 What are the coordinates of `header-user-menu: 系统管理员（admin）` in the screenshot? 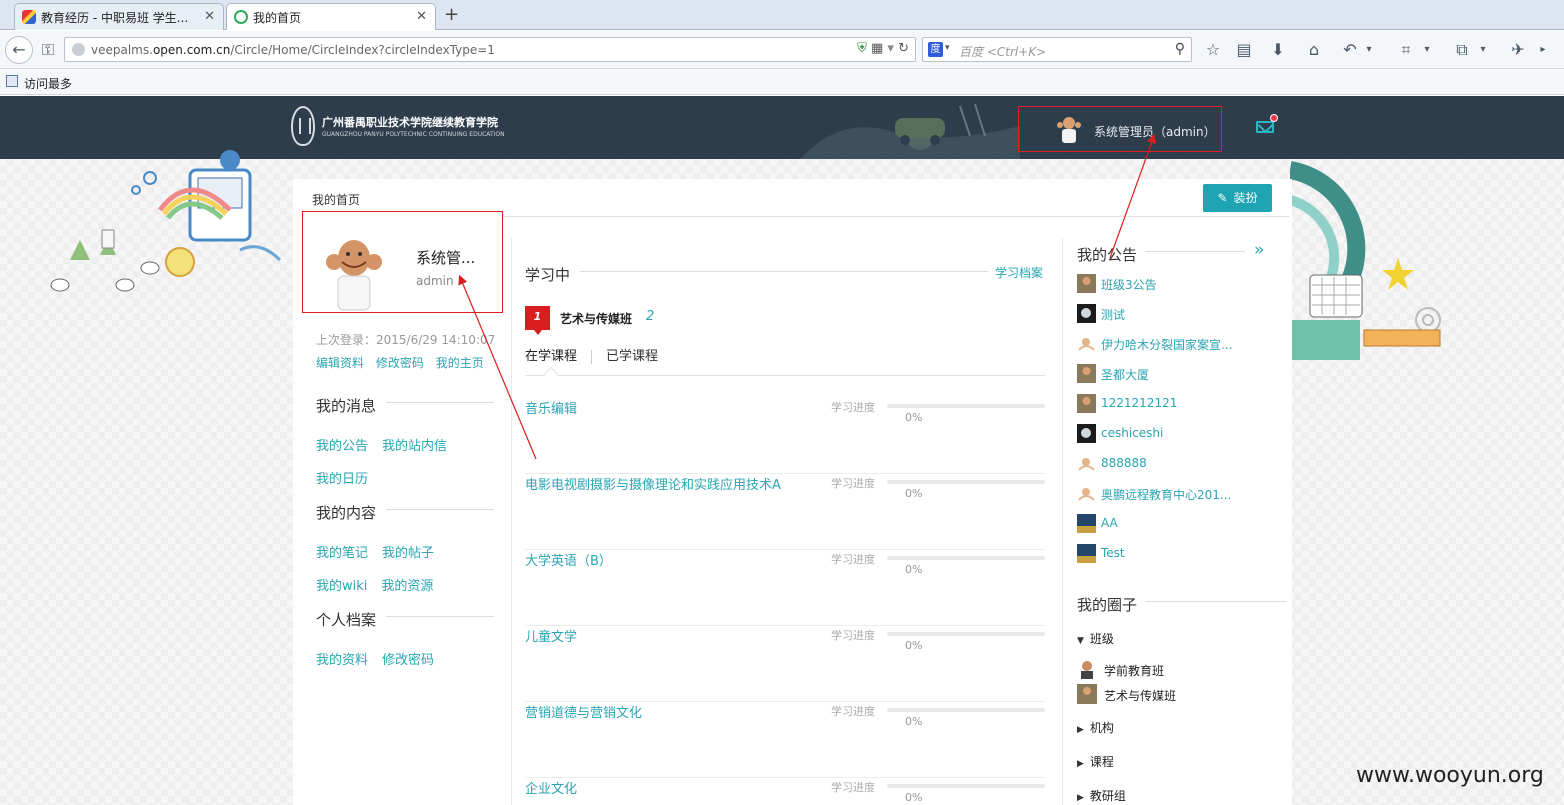 It's located at (1120, 129).